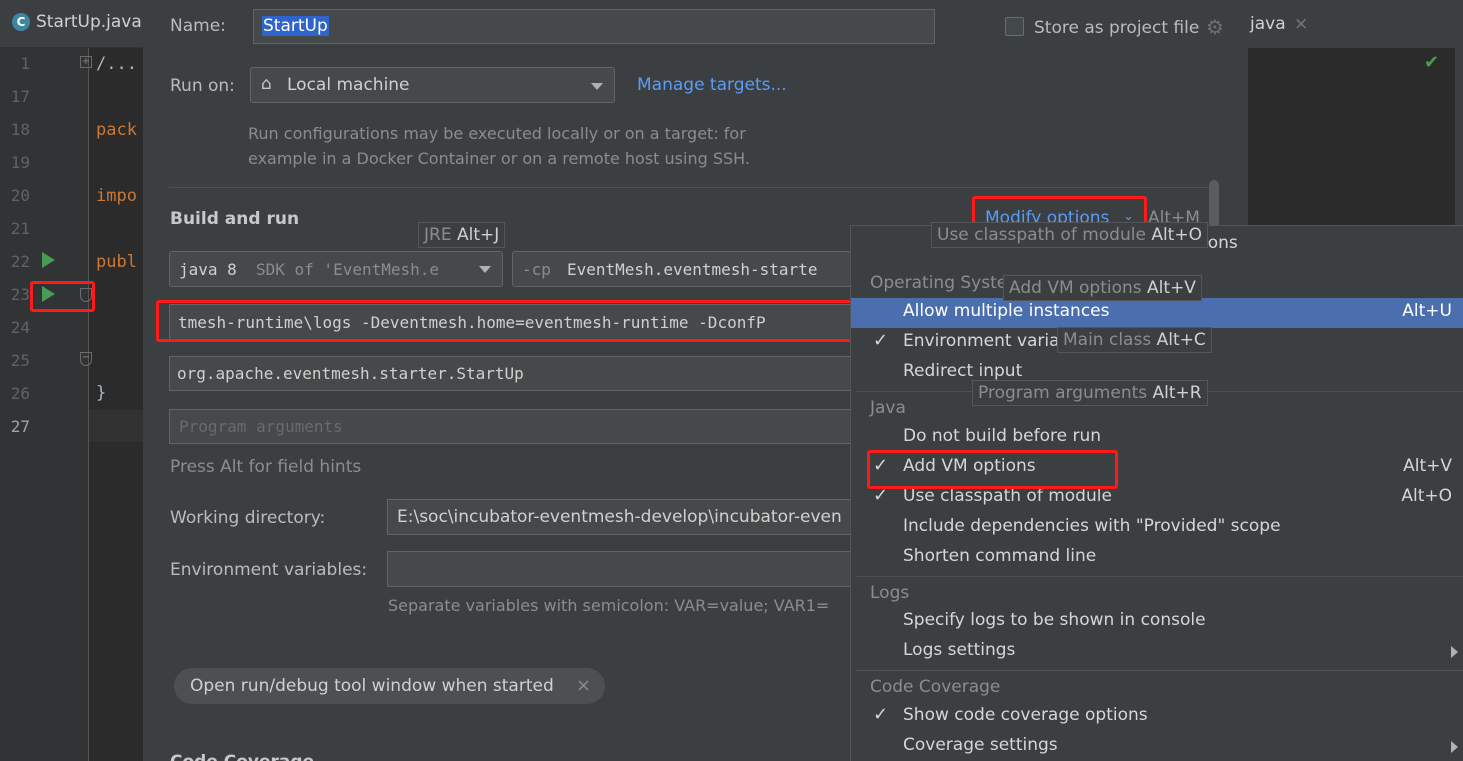  I want to click on jre-sdk: SDK of 'EventMesh.e, so click(348, 269).